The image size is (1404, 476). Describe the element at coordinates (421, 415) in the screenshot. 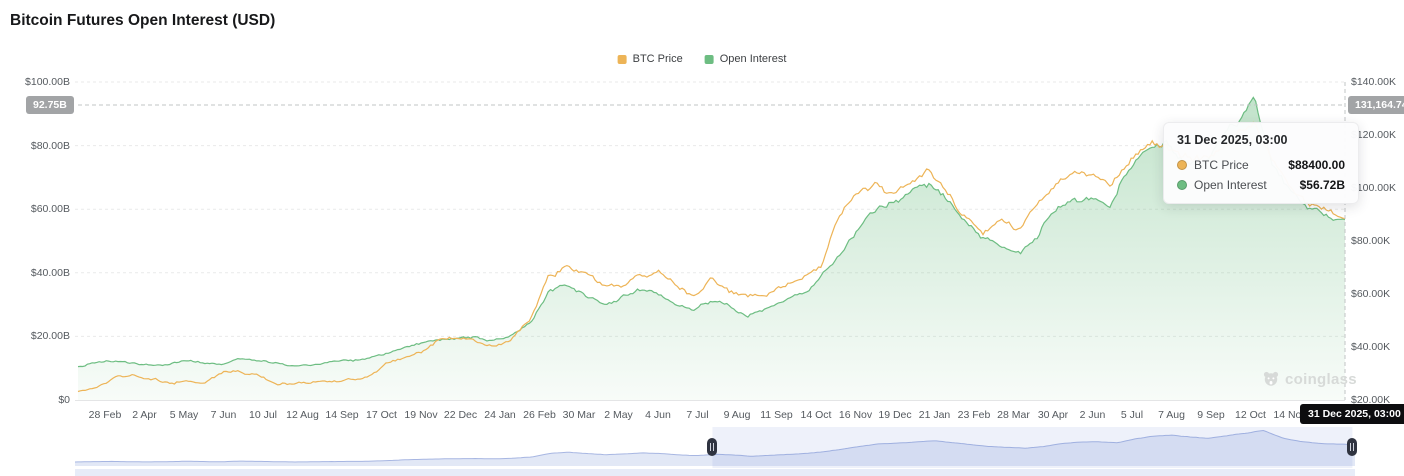

I see `x-axis-tick: 19 Nov` at that location.